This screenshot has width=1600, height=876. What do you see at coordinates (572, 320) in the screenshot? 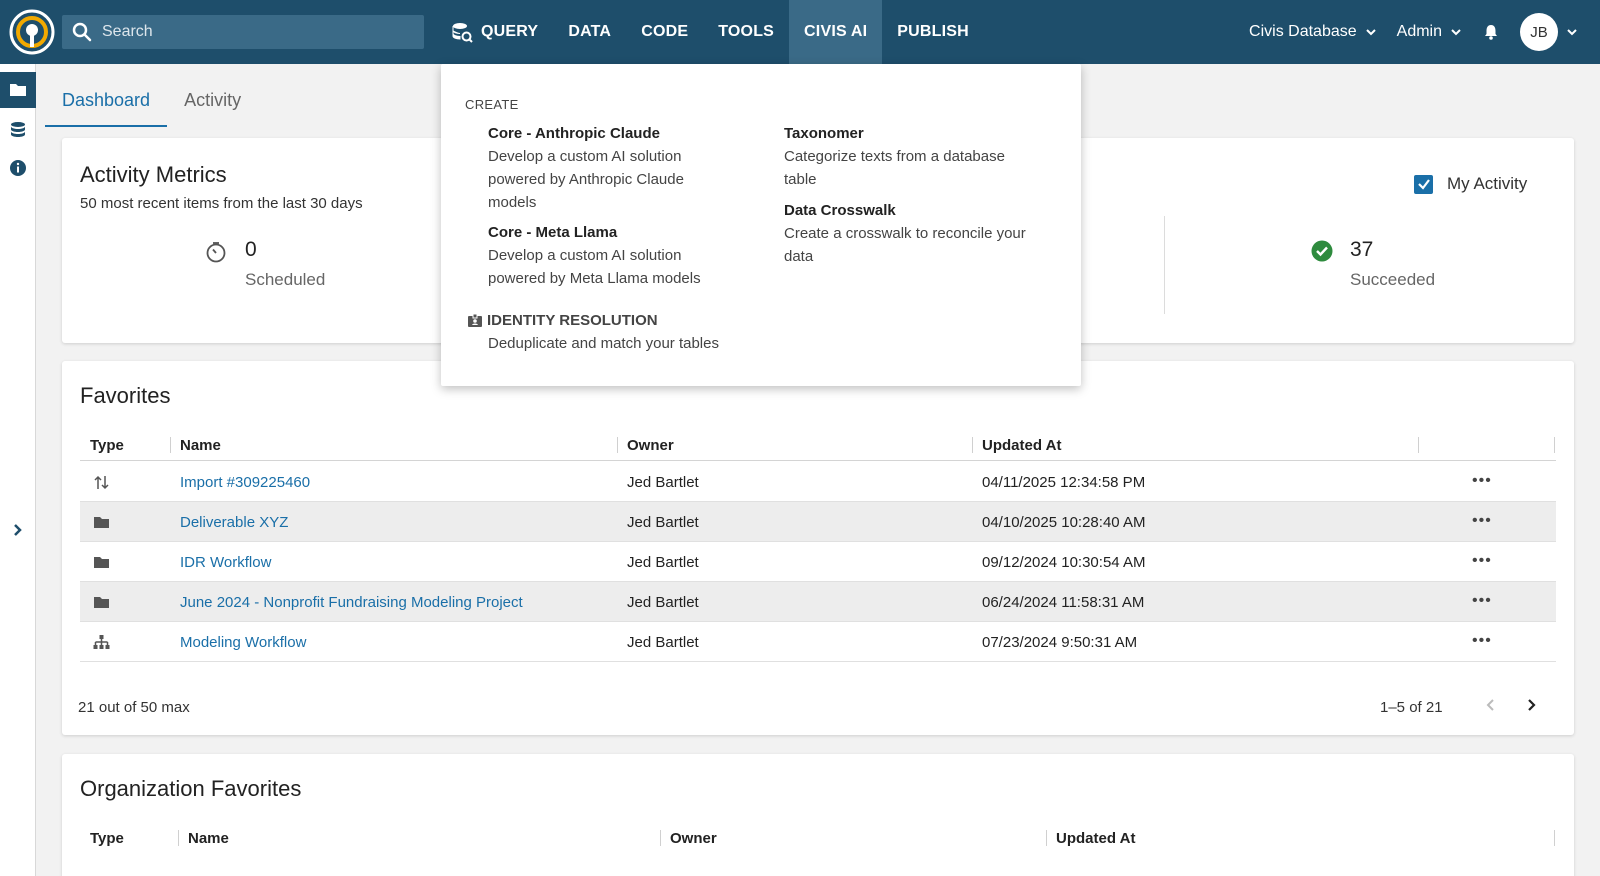
I see `identity-resolution-title: IDENTITY RESOLUTION` at bounding box center [572, 320].